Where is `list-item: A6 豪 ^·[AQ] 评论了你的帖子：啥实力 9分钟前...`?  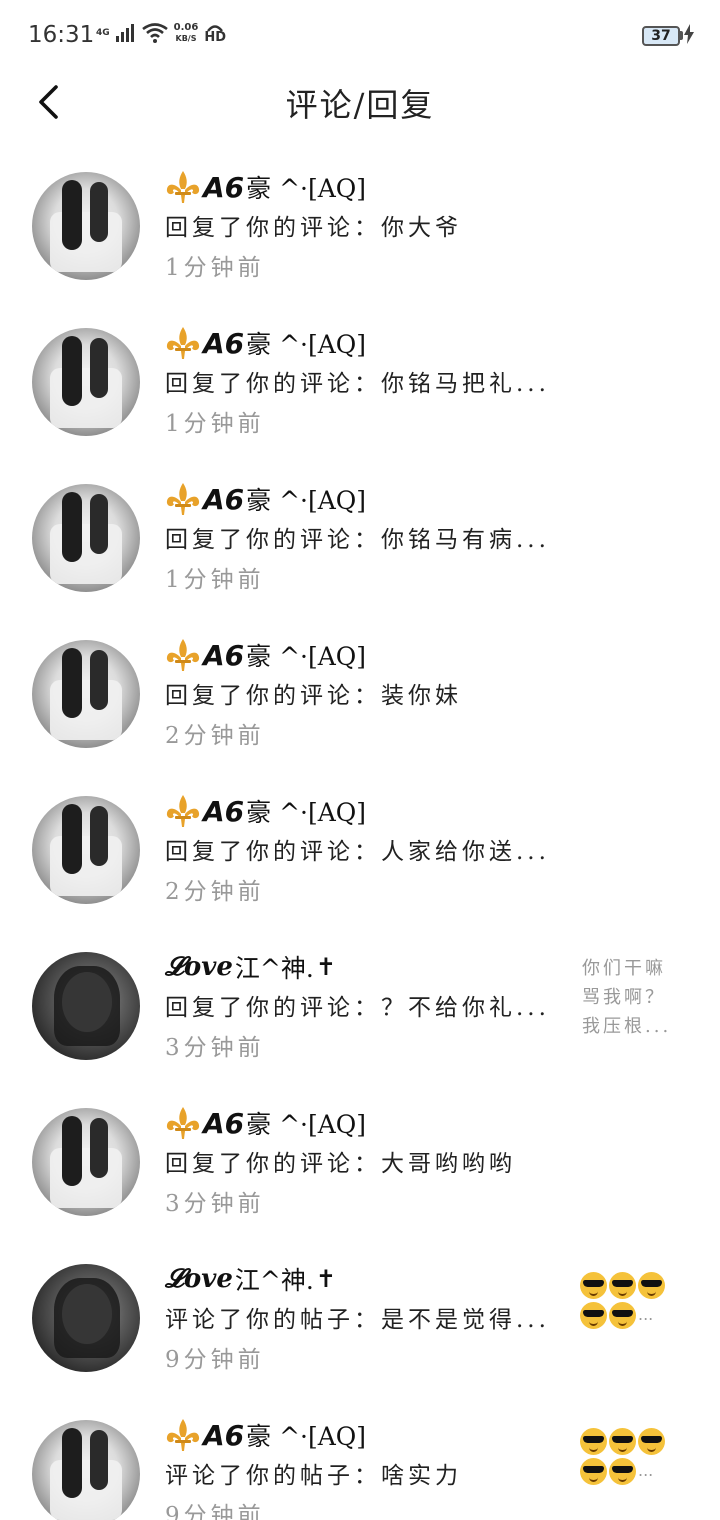 list-item: A6 豪 ^·[AQ] 评论了你的帖子：啥实力 9分钟前... is located at coordinates (360, 1459).